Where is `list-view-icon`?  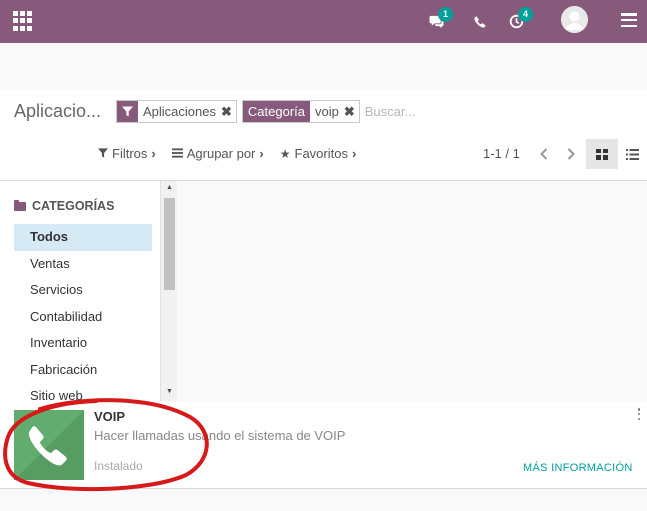
list-view-icon is located at coordinates (632, 154).